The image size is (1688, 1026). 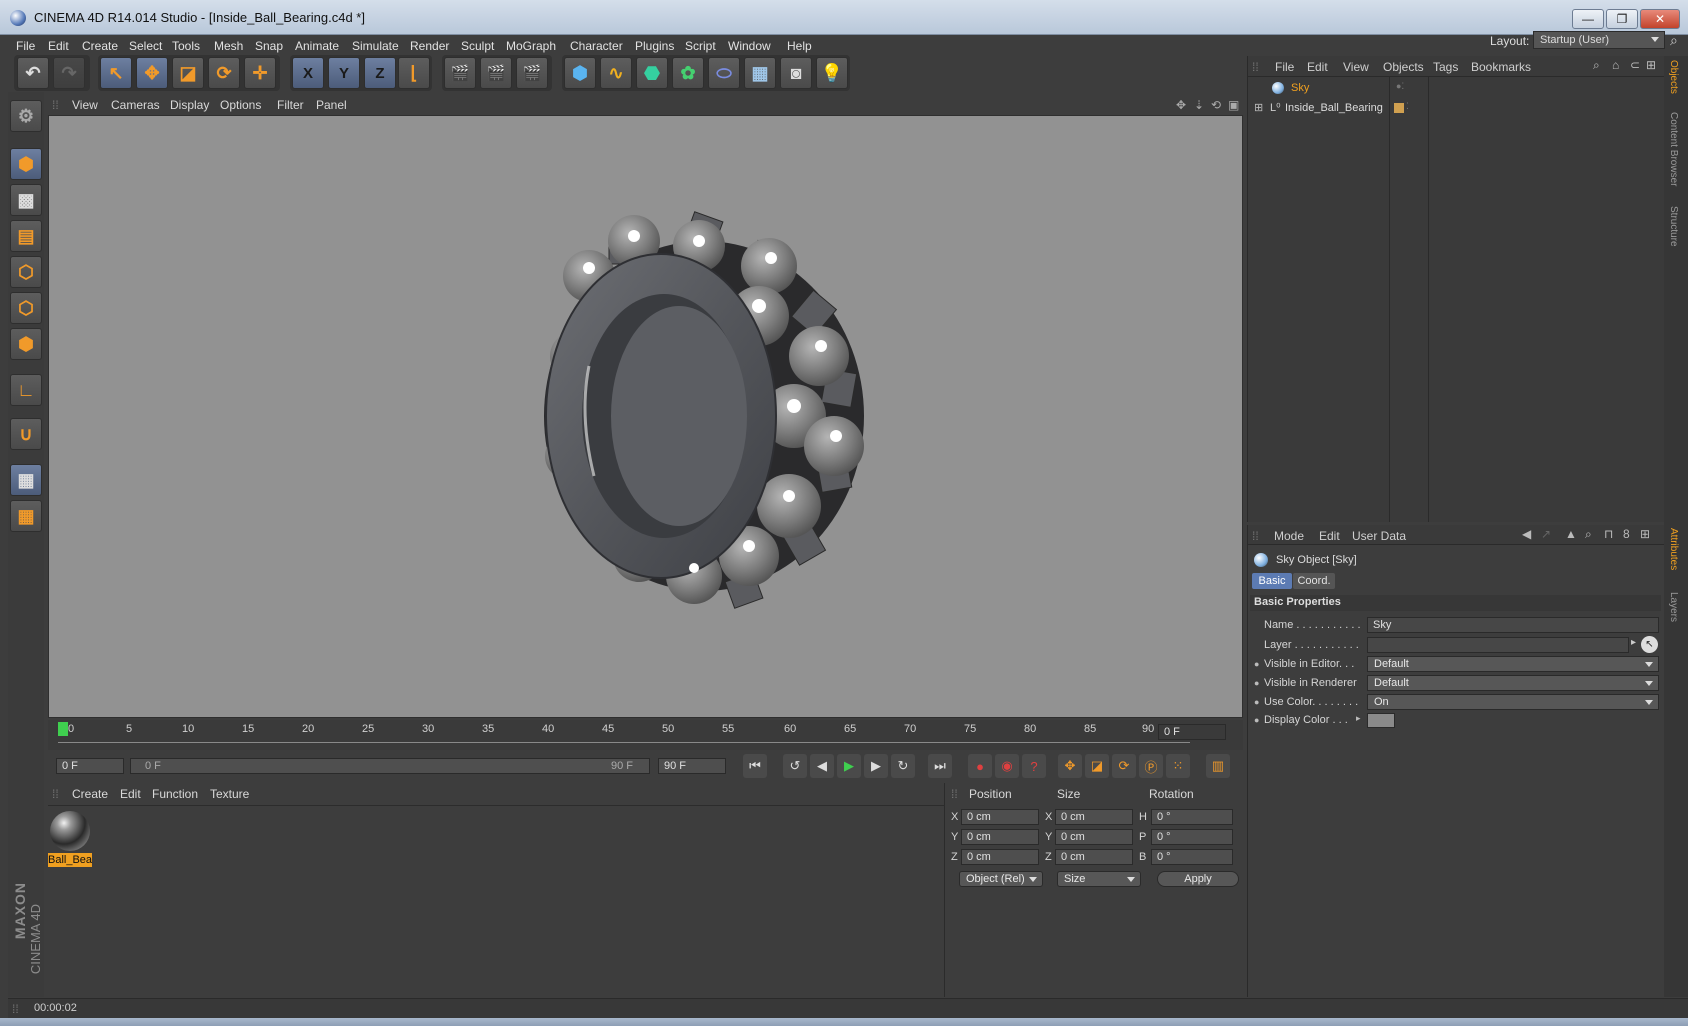 What do you see at coordinates (688, 73) in the screenshot?
I see `cloner-button: ✿` at bounding box center [688, 73].